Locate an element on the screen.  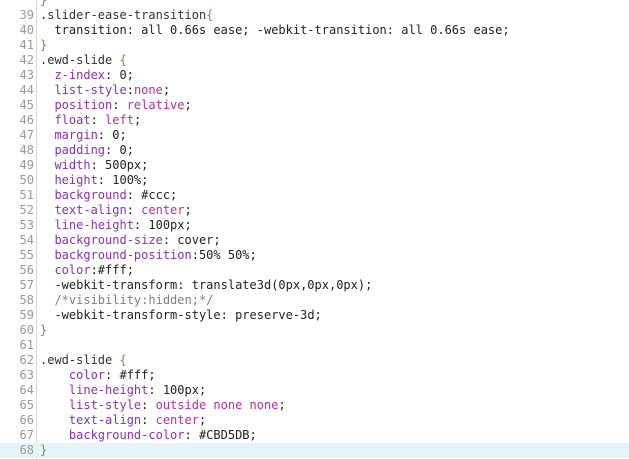
code-token: -webkit-transform-style is located at coordinates (130, 315).